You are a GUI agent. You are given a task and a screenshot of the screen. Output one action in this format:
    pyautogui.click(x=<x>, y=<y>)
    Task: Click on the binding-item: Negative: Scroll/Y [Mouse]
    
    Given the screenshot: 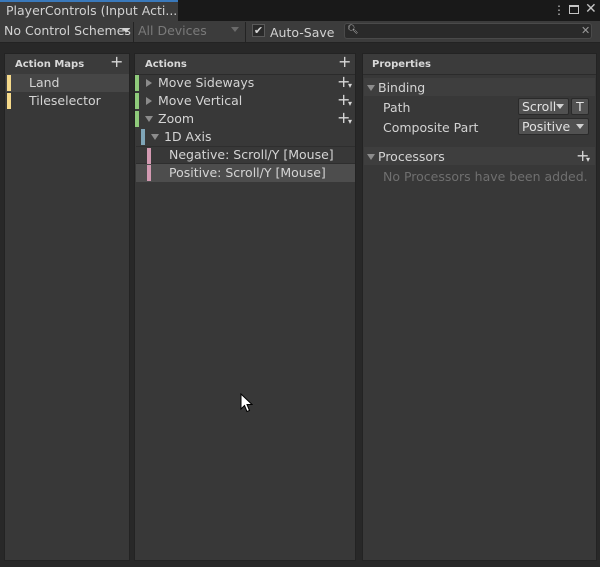 What is the action you would take?
    pyautogui.click(x=245, y=155)
    